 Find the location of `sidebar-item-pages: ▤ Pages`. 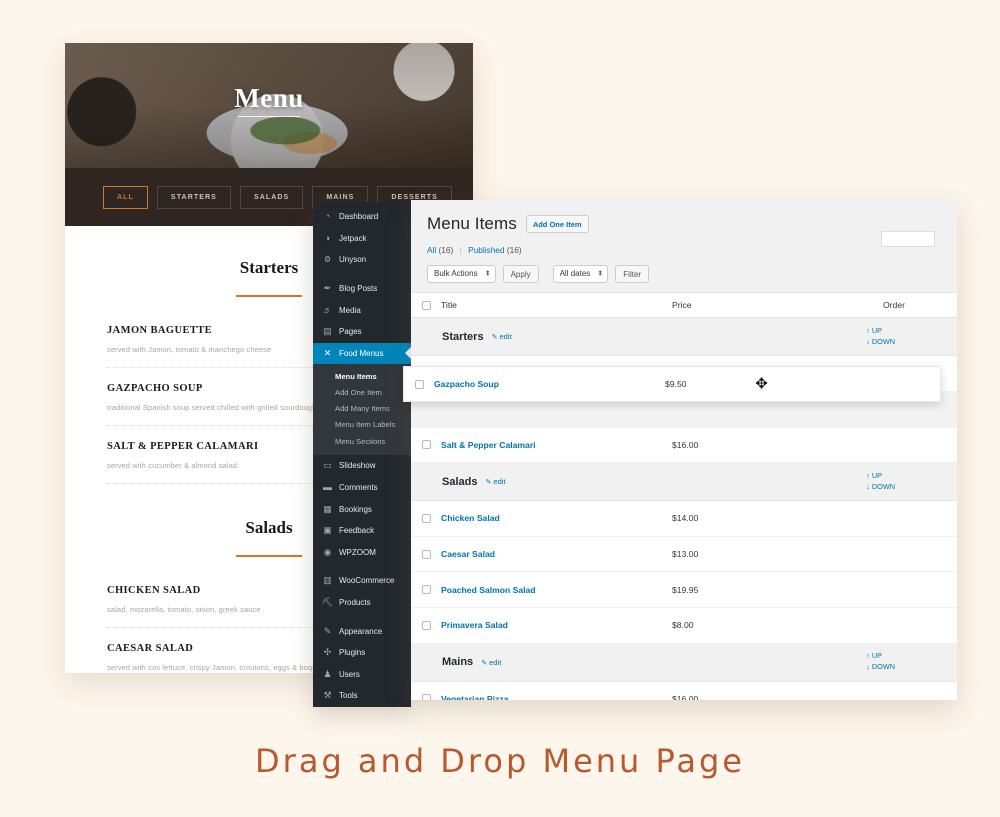

sidebar-item-pages: ▤ Pages is located at coordinates (362, 332).